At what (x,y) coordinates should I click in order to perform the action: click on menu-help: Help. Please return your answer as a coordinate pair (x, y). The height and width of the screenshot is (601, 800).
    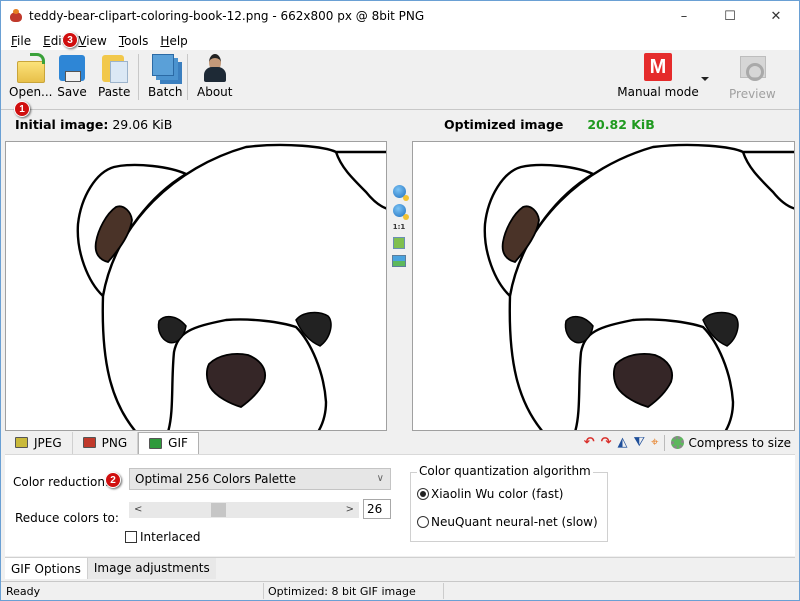
    Looking at the image, I should click on (173, 41).